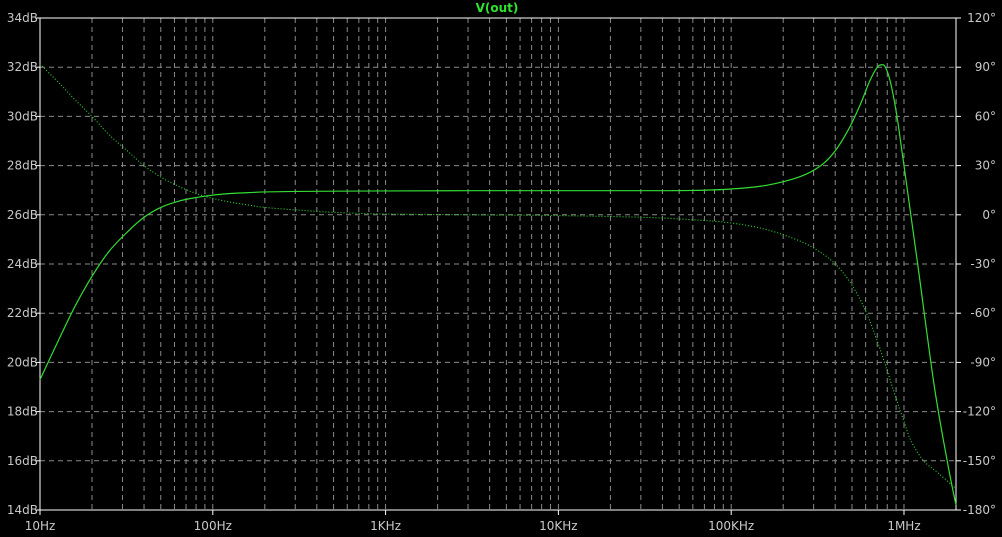 Image resolution: width=1002 pixels, height=537 pixels. I want to click on y-left-tick-label: 32dB, so click(22, 67).